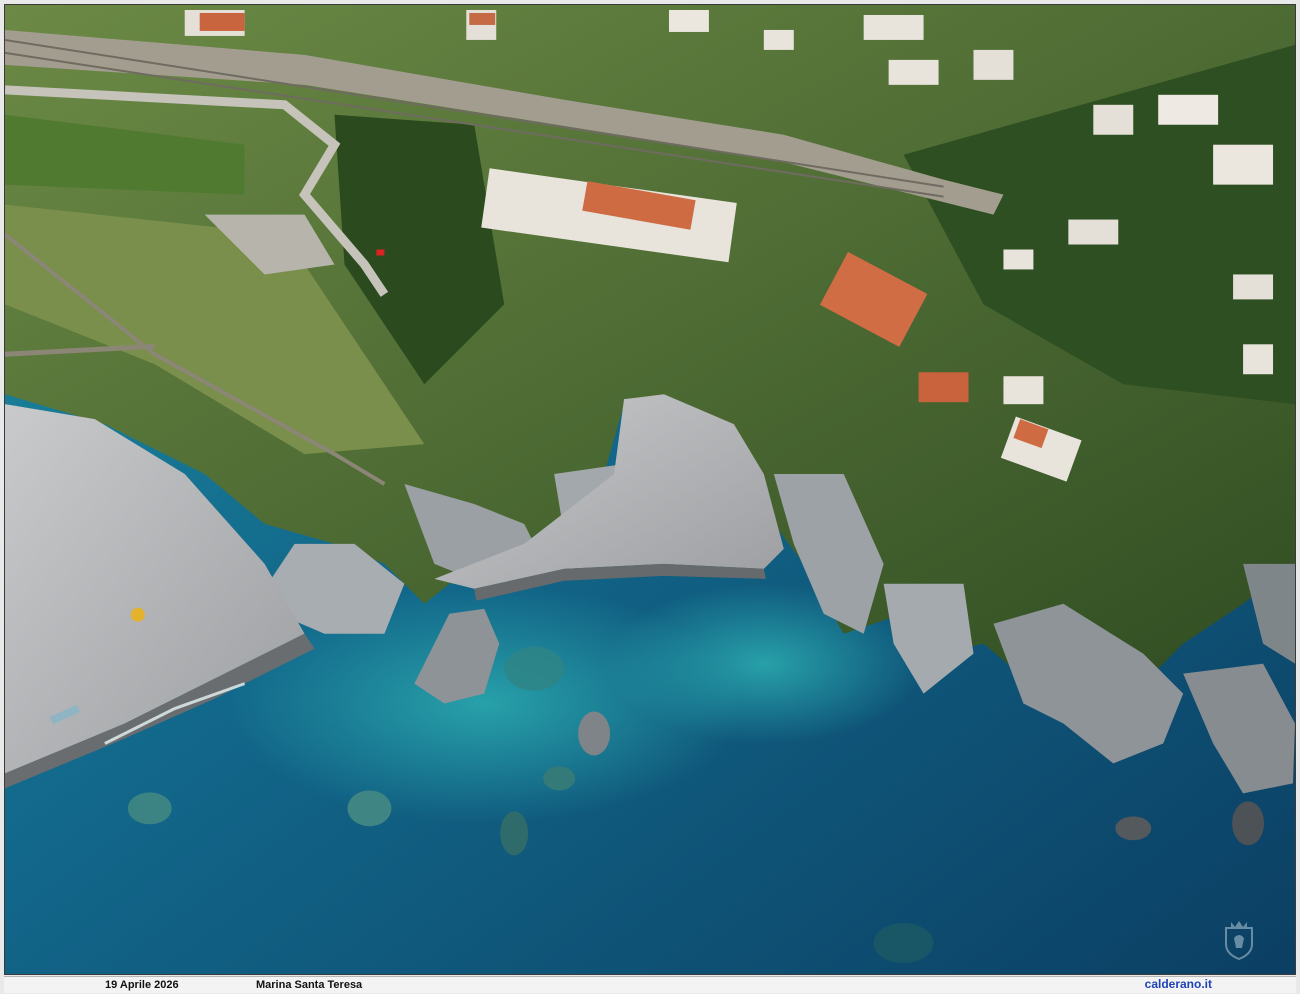  I want to click on beach-umbrella, so click(137, 614).